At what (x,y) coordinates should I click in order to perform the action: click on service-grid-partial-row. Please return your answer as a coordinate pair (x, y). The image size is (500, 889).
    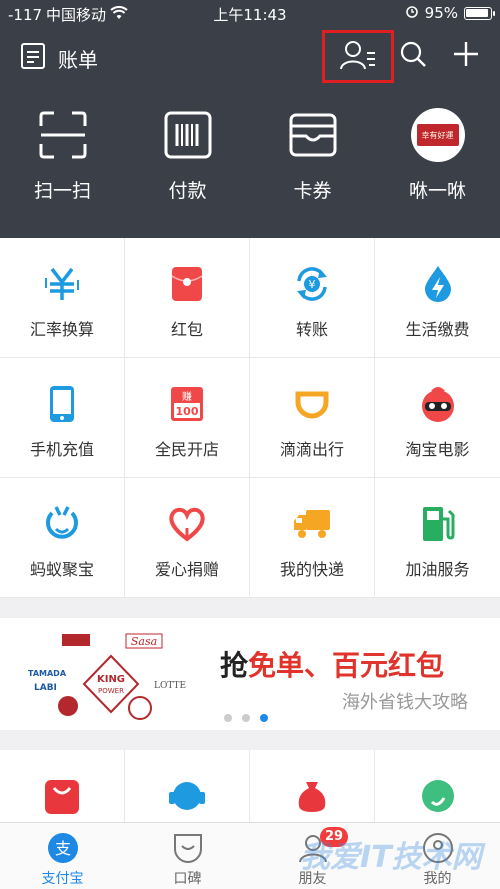
    Looking at the image, I should click on (250, 786).